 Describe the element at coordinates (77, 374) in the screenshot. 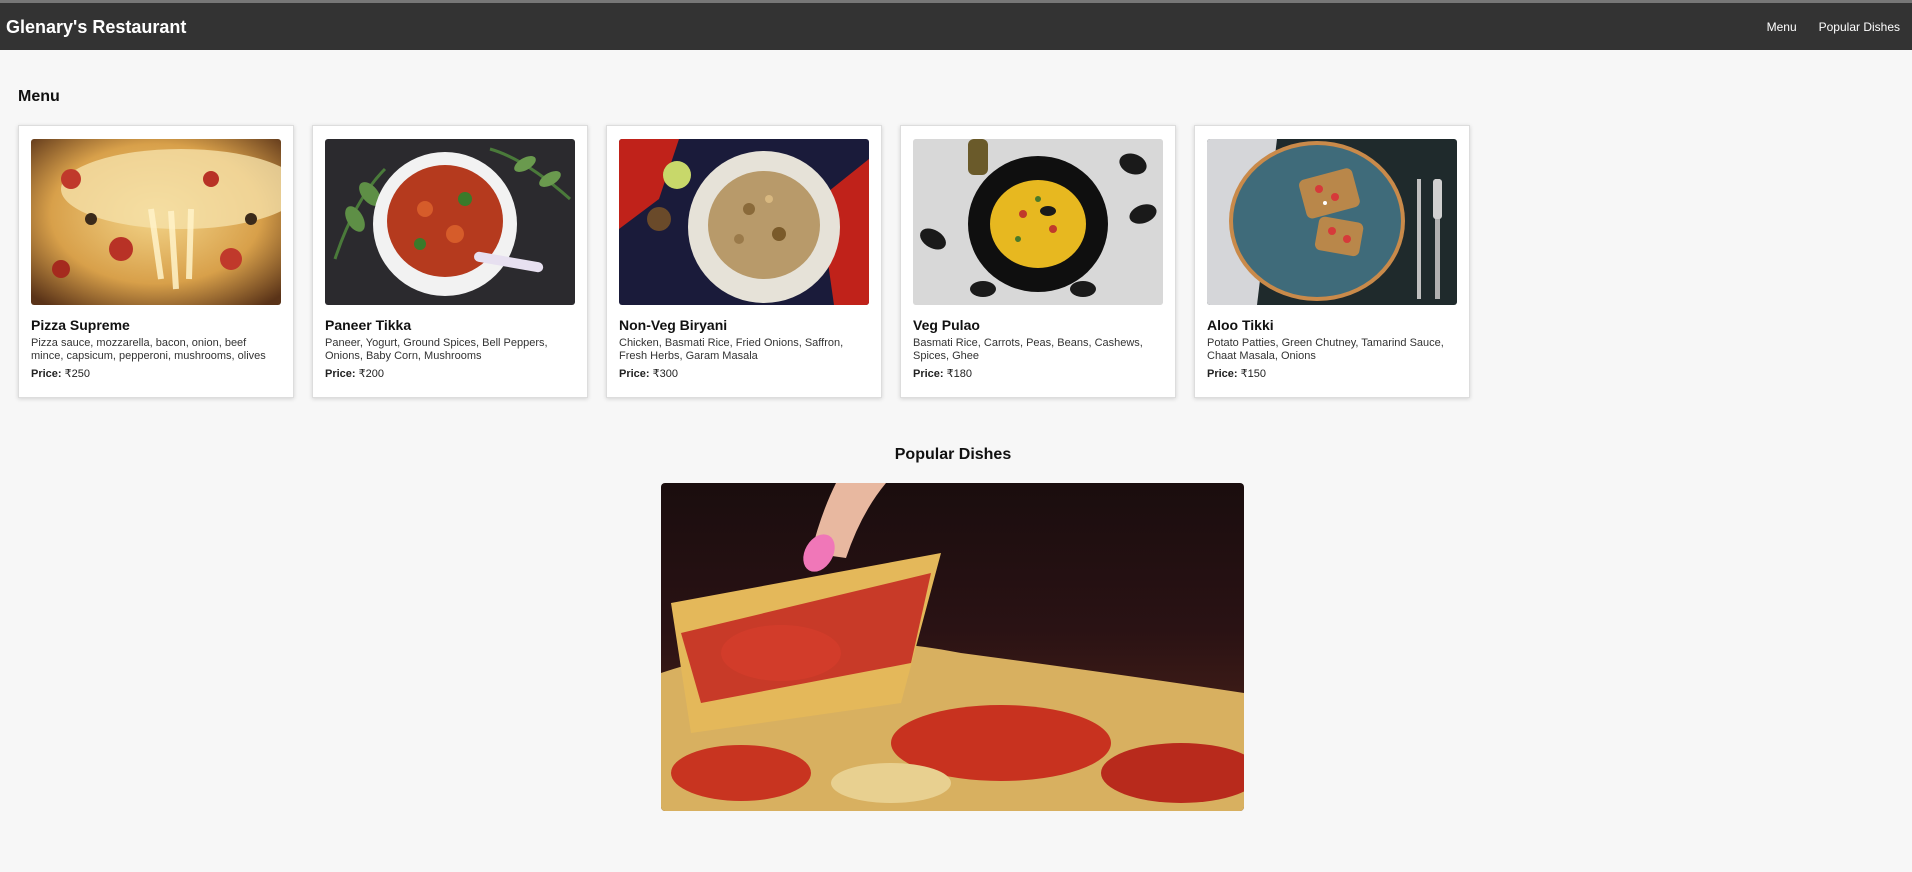

I see `price-value: ₹250` at that location.